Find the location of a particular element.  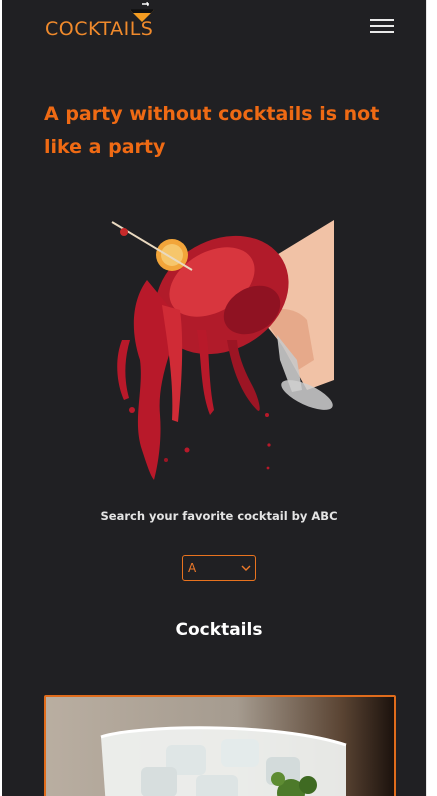

letter-select-value: A is located at coordinates (192, 568).